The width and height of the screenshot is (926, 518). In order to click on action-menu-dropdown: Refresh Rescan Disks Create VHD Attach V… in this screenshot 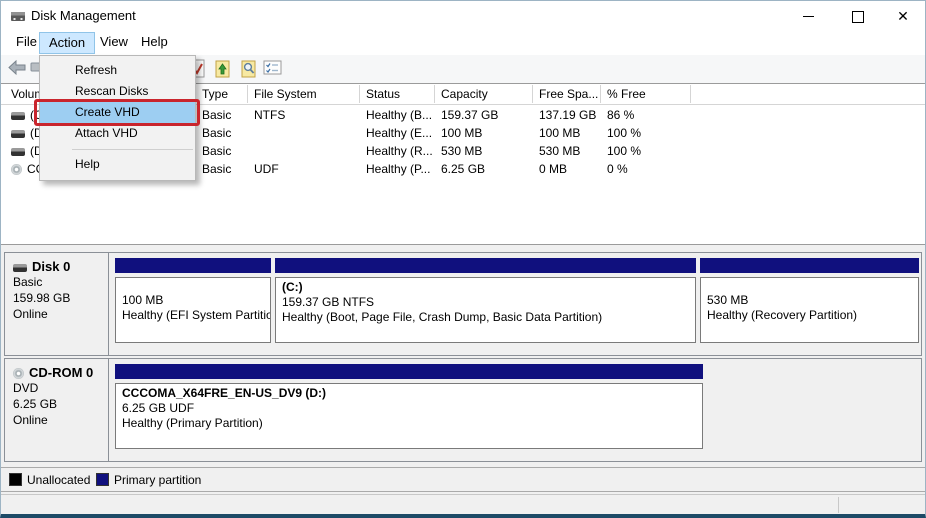, I will do `click(117, 118)`.